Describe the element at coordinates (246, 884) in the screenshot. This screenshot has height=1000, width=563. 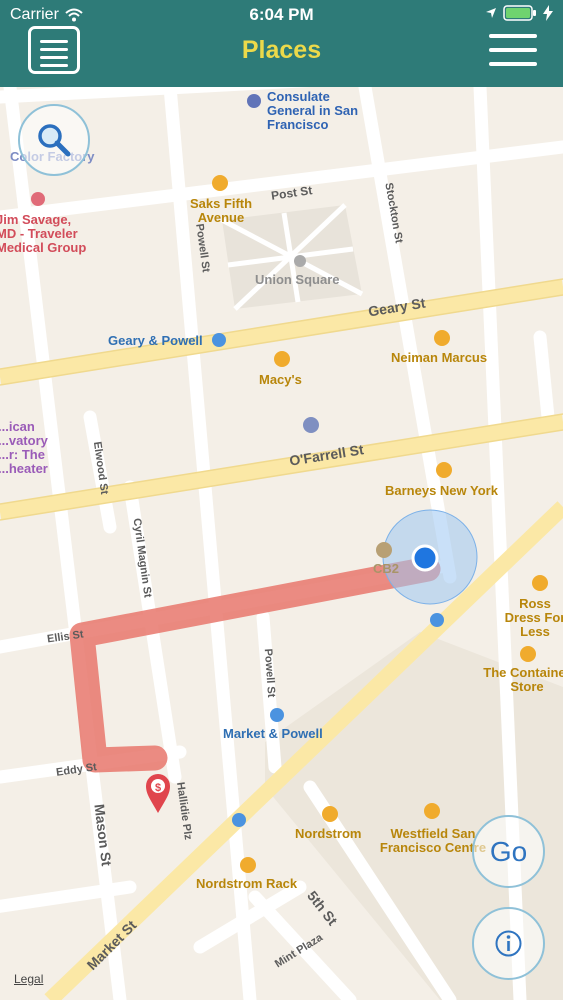
I see `poi-nordstrom-rack: Nordstrom Rack` at that location.